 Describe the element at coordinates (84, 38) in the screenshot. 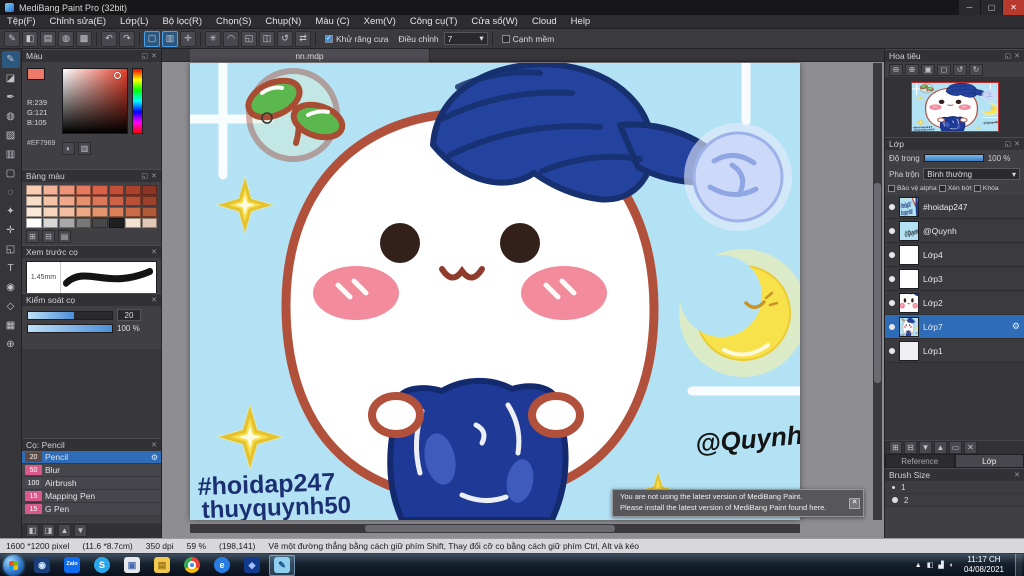

I see `grid-icon: ▩` at that location.